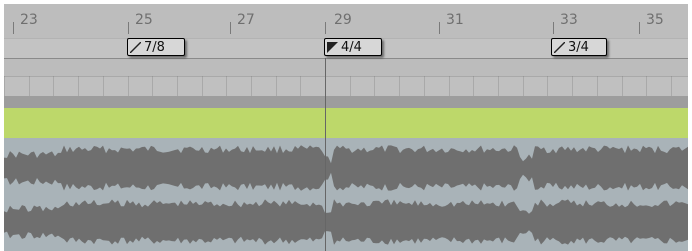 Image resolution: width=692 pixels, height=251 pixels. I want to click on bar-number-25: 25, so click(144, 20).